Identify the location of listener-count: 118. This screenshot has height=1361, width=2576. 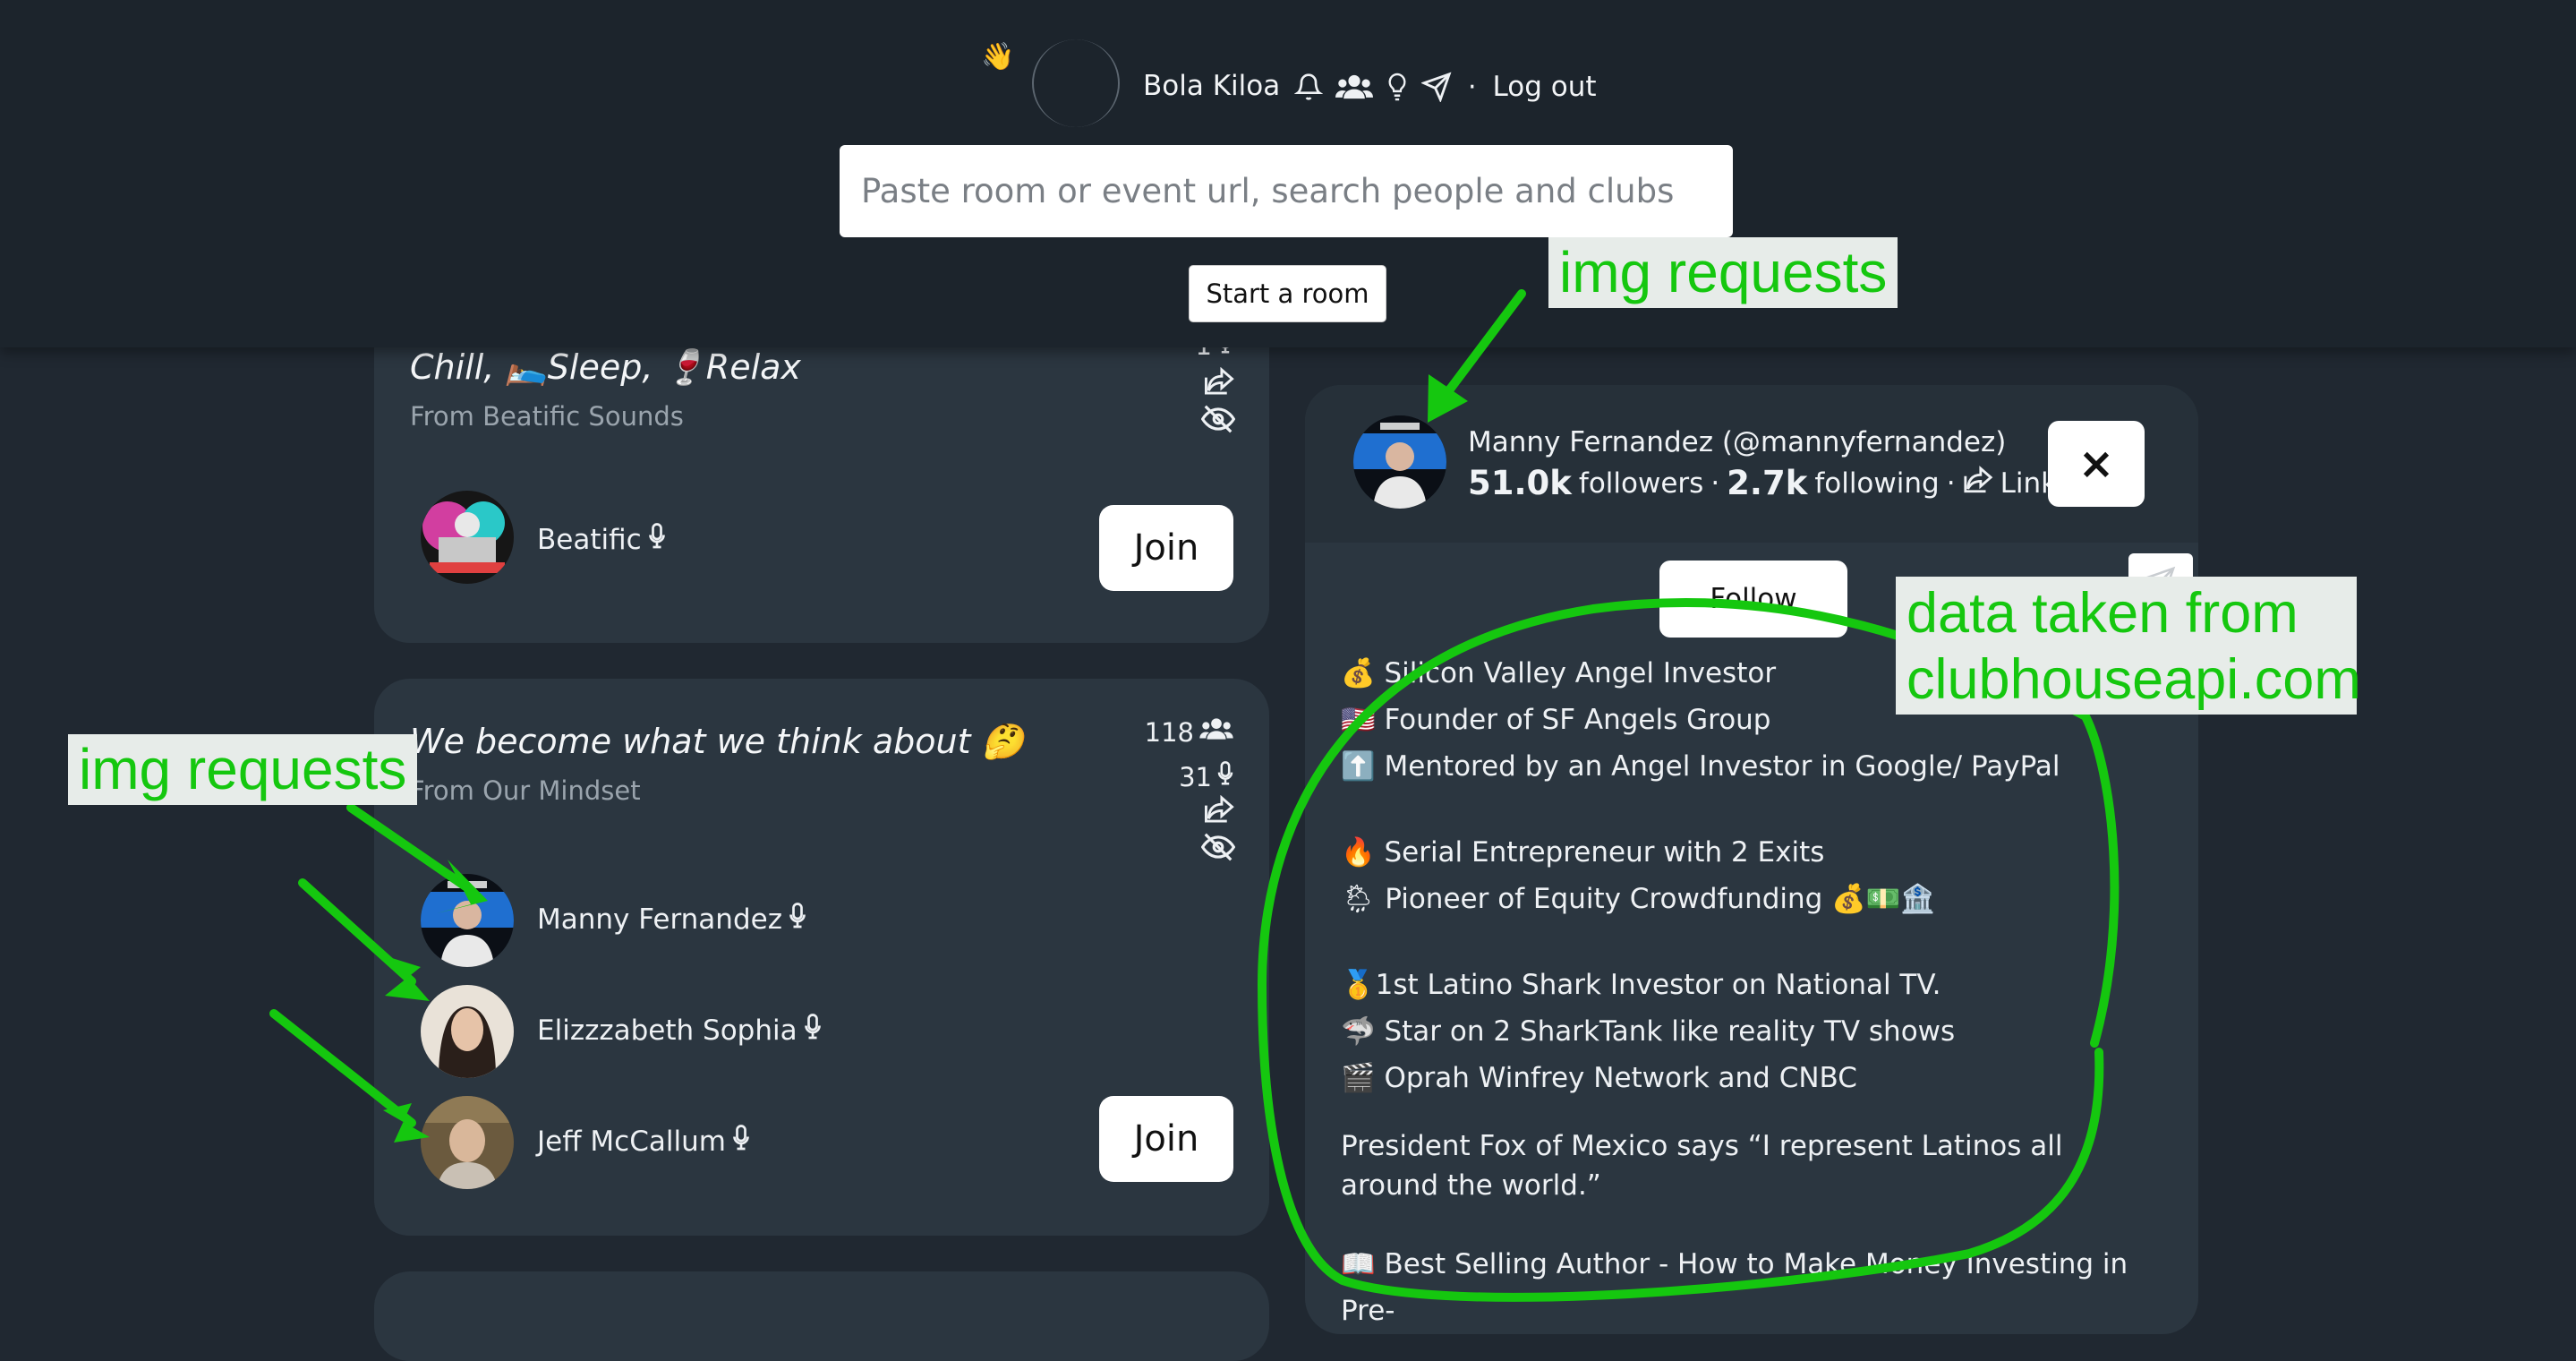
(1169, 732).